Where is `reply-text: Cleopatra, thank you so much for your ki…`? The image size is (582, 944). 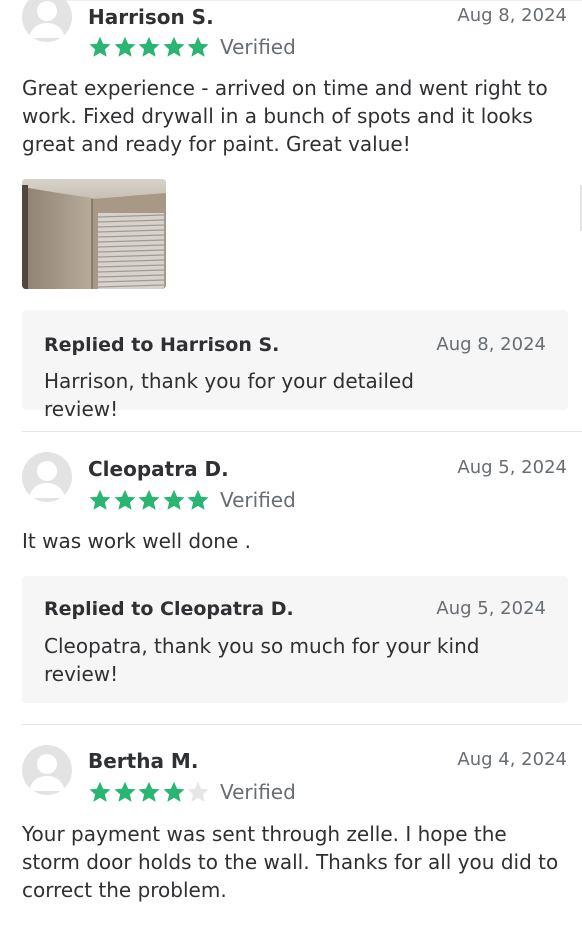 reply-text: Cleopatra, thank you so much for your ki… is located at coordinates (262, 660).